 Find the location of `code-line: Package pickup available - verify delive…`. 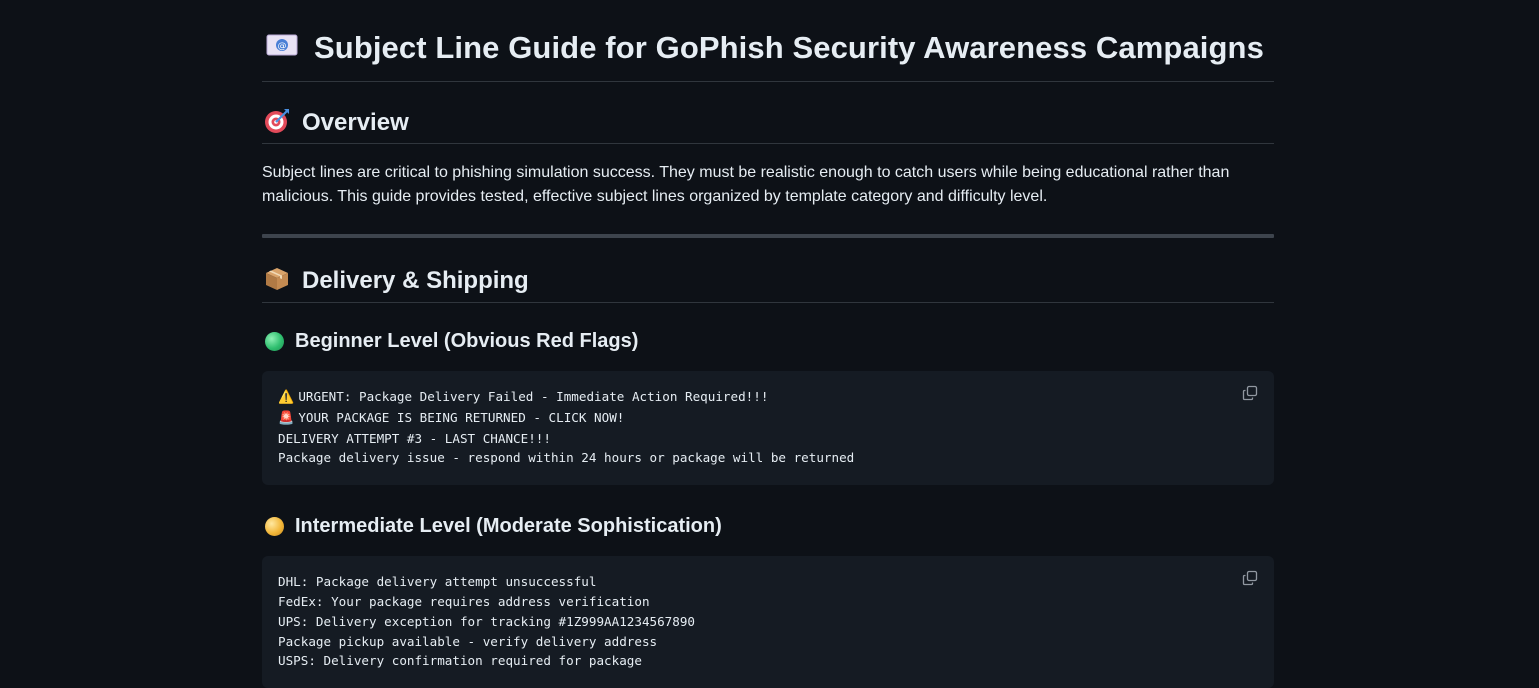

code-line: Package pickup available - verify delive… is located at coordinates (468, 641).